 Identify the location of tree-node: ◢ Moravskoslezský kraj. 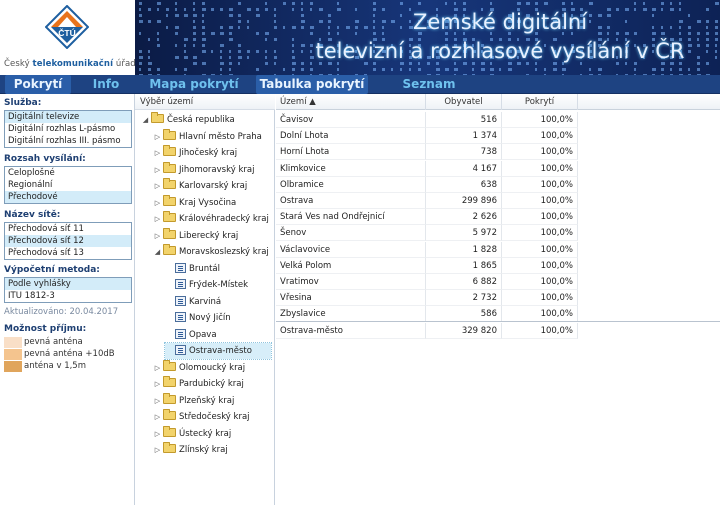
(211, 252).